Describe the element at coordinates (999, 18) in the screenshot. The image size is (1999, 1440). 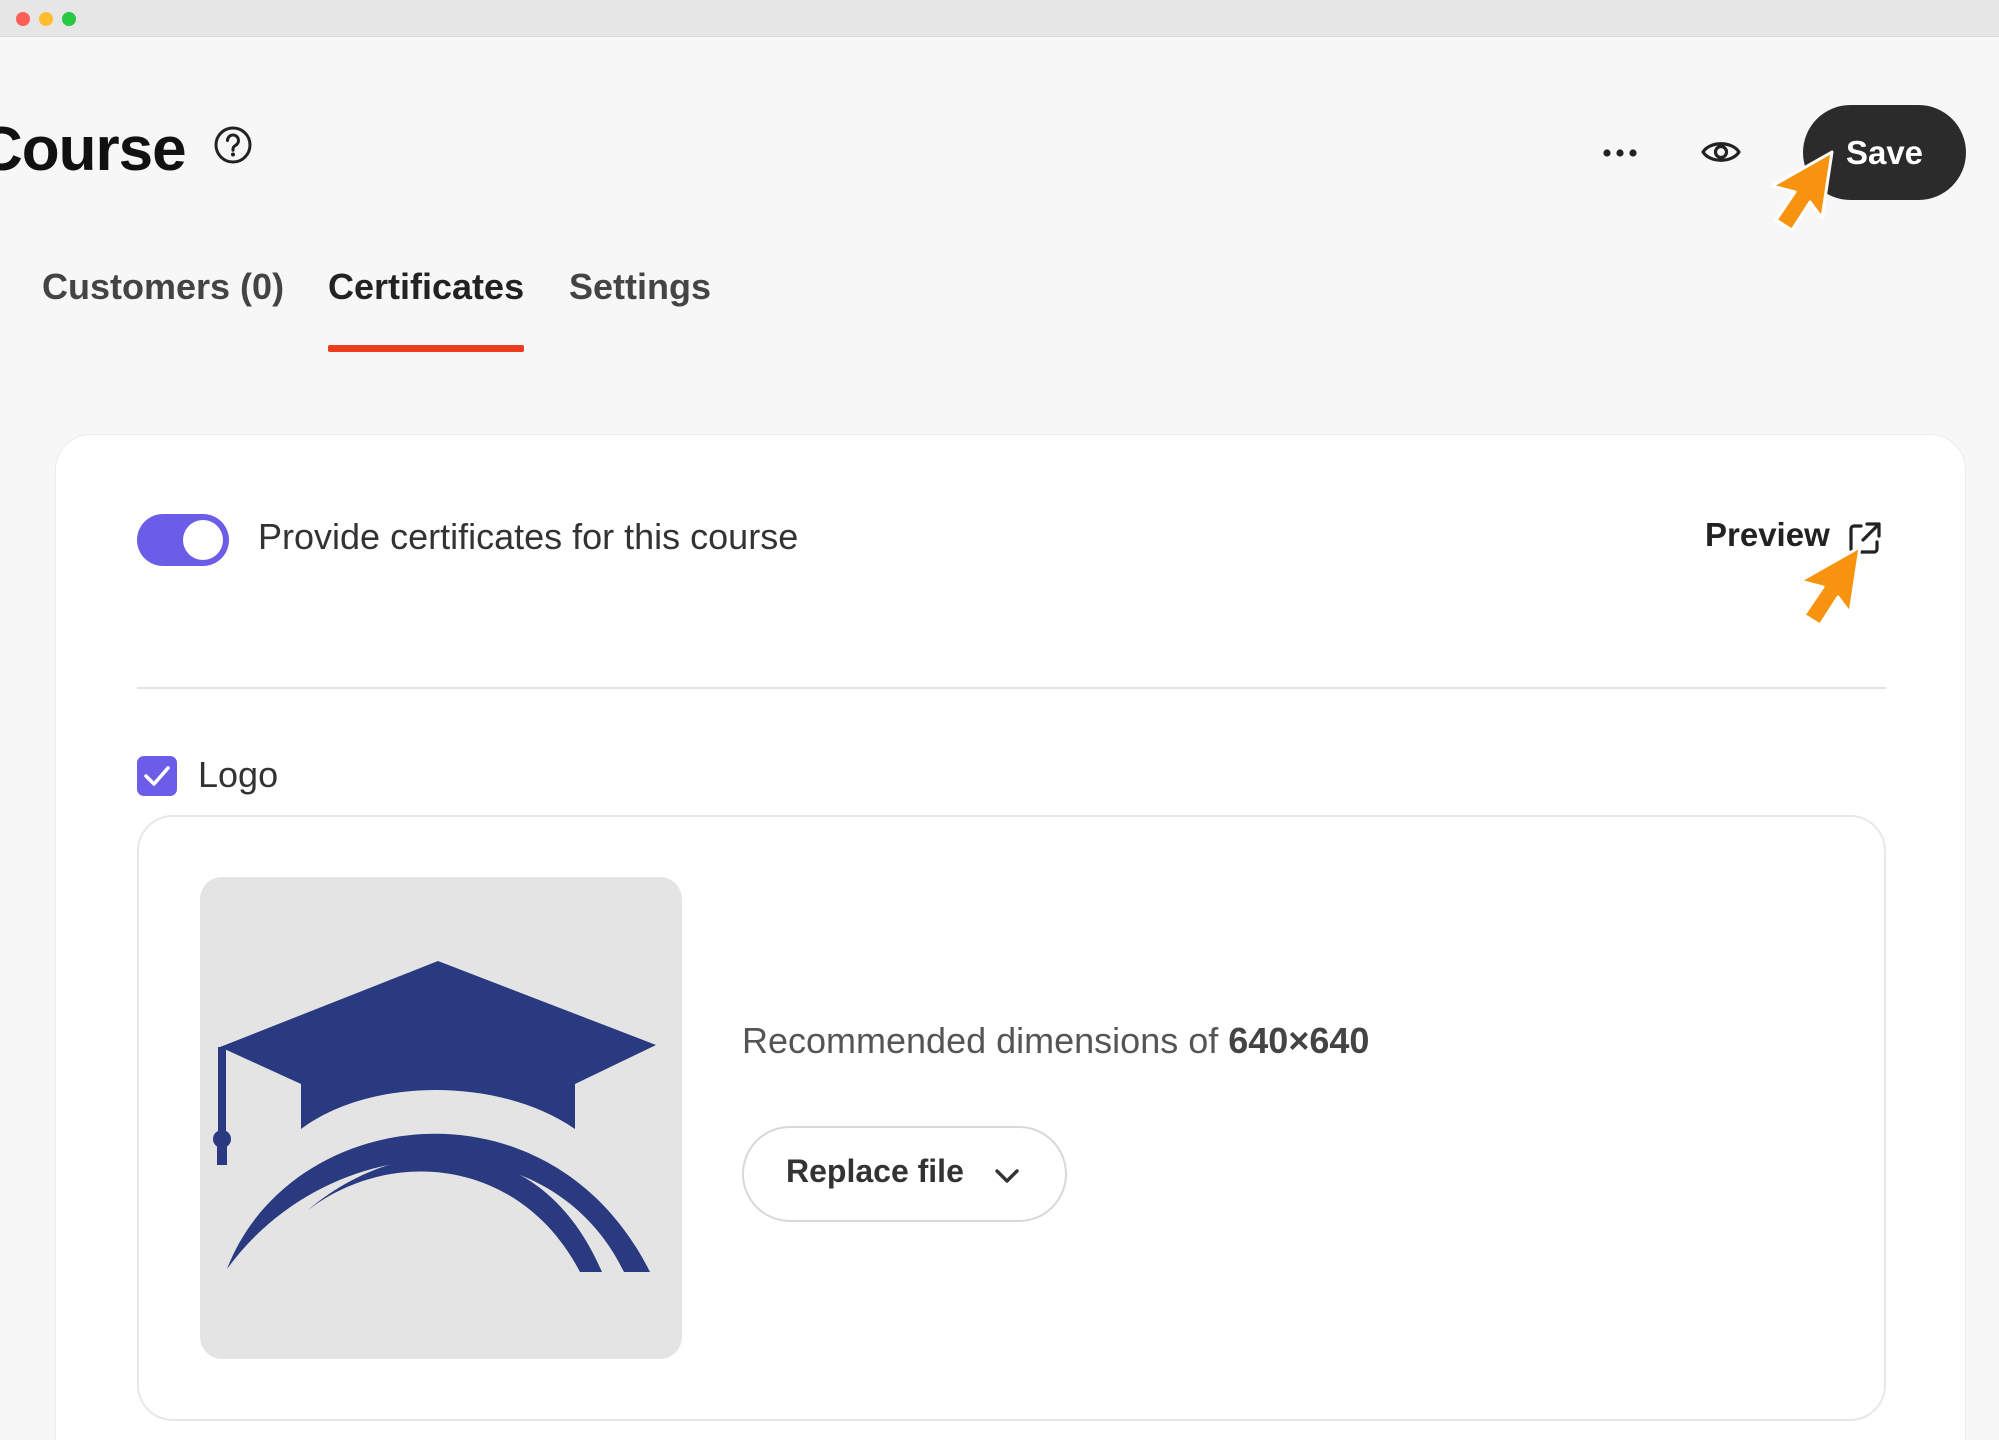
I see `window-titlebar` at that location.